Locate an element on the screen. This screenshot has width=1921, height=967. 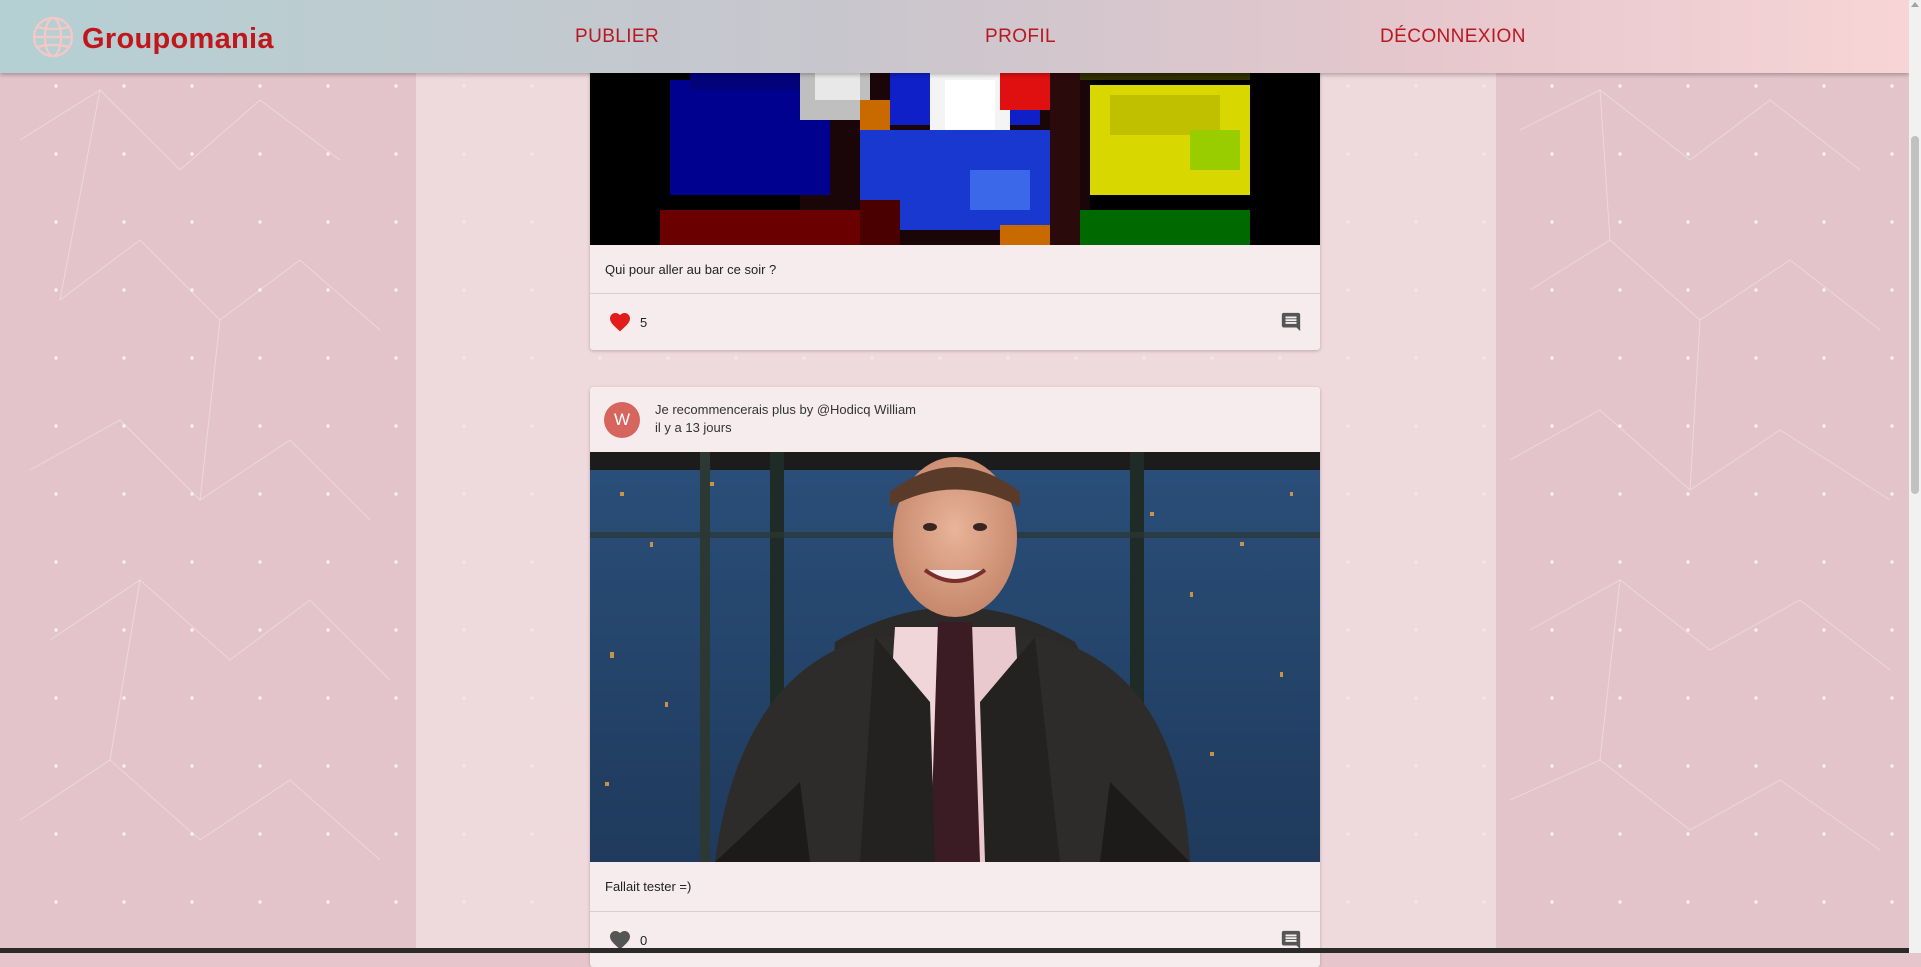
like-count: 5 is located at coordinates (644, 322).